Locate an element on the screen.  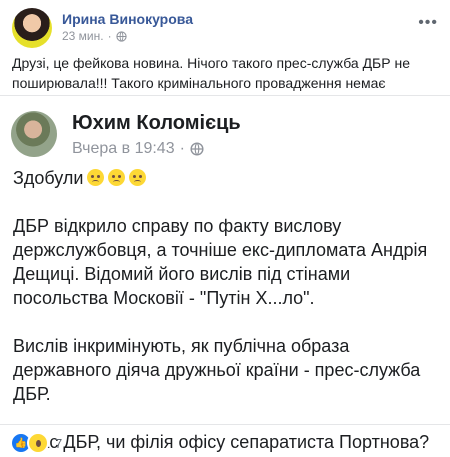
wow-reaction-icon is located at coordinates (38, 443).